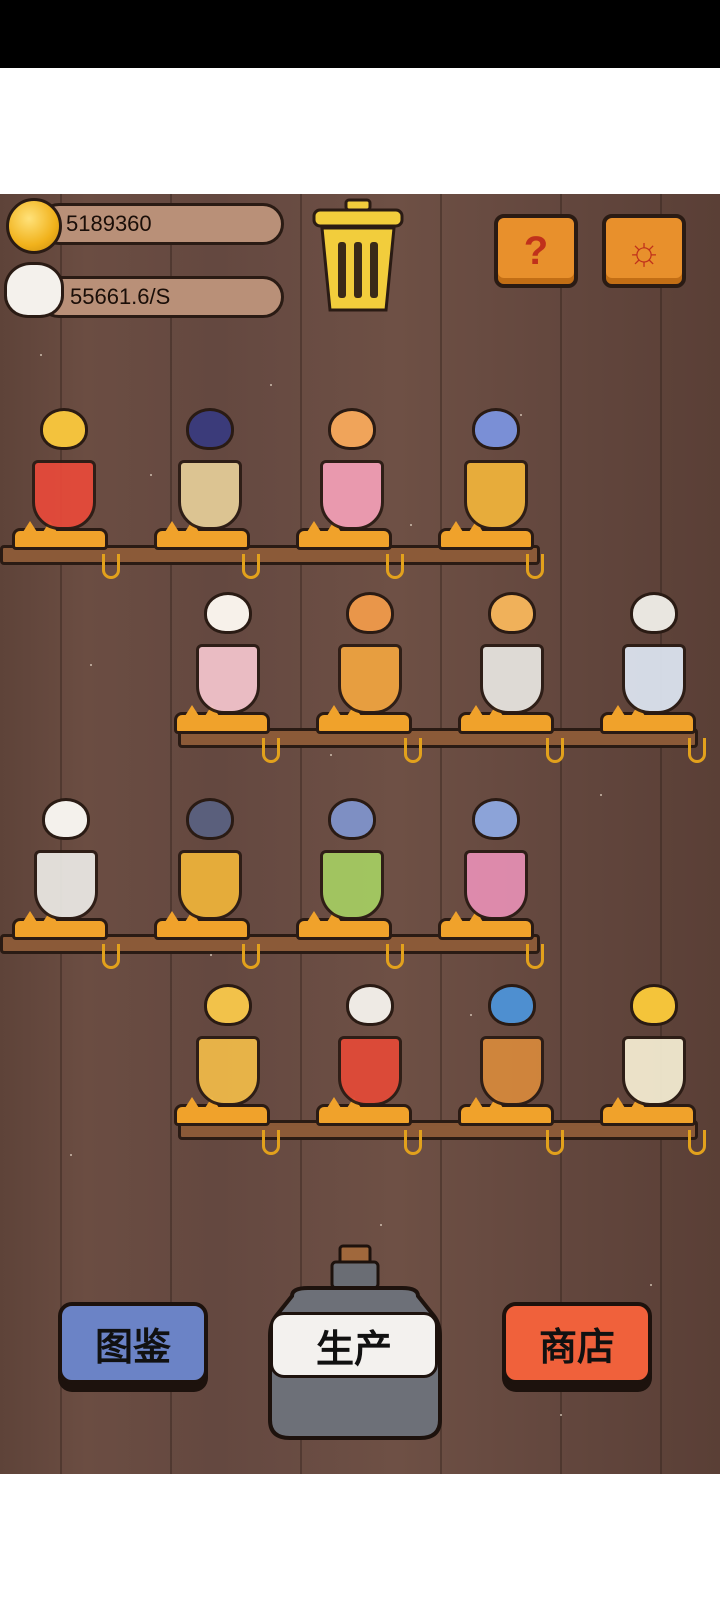 The height and width of the screenshot is (1600, 720). I want to click on cat-emperor-bowl, so click(66, 855).